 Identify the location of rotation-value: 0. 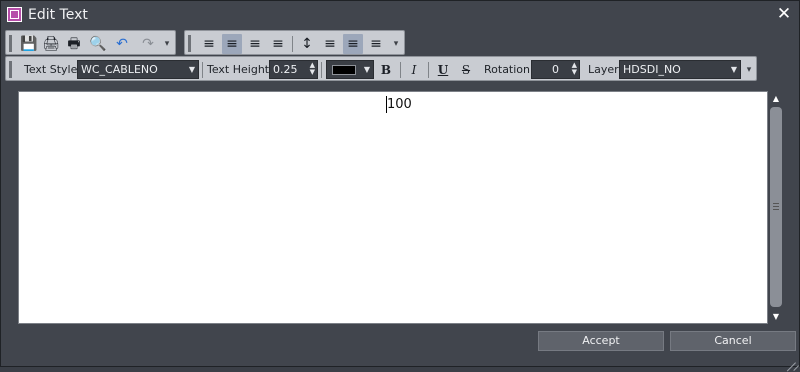
(555, 69).